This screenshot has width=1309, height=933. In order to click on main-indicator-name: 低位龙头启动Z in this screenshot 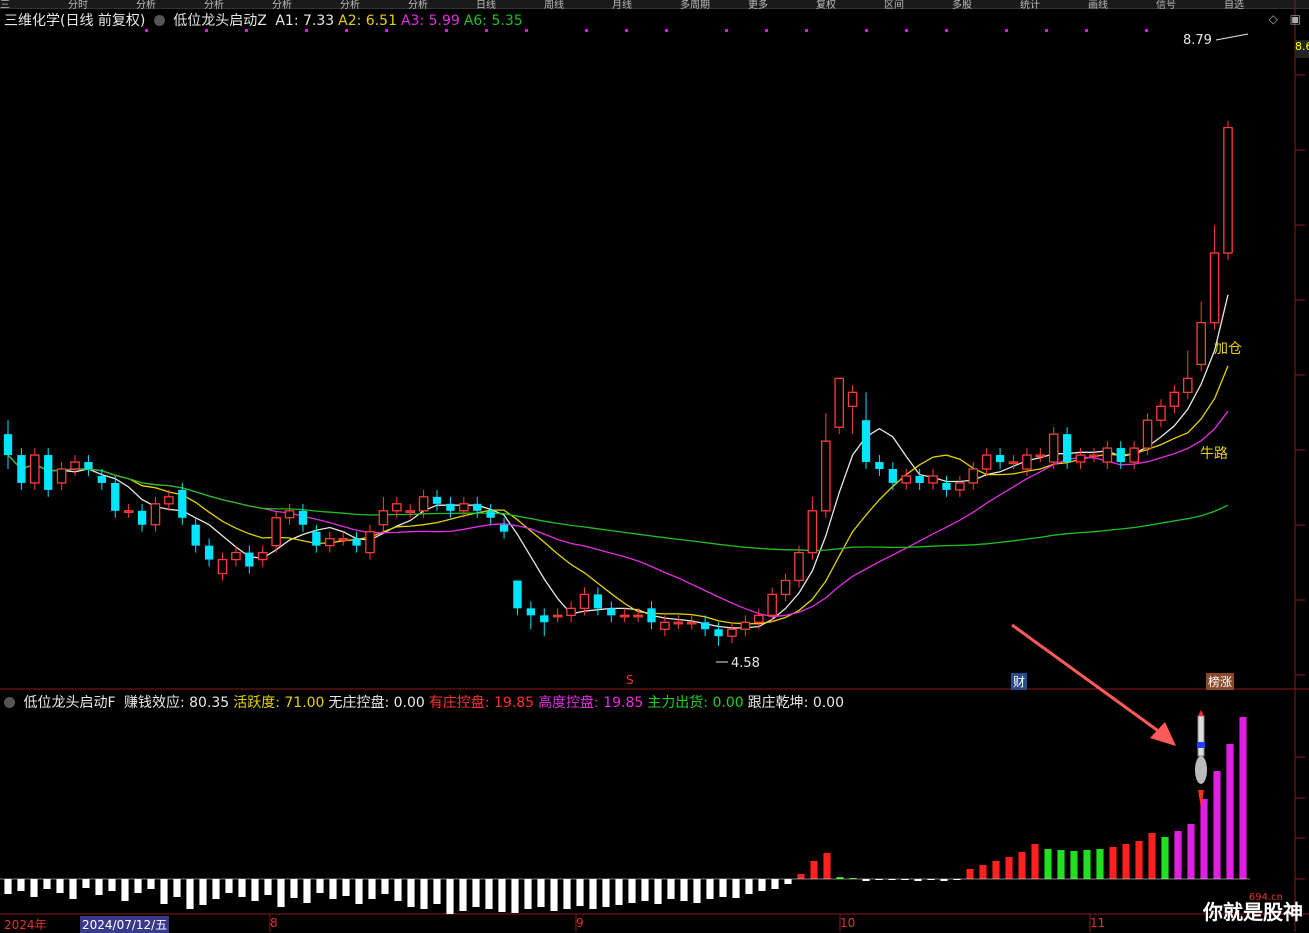, I will do `click(220, 21)`.